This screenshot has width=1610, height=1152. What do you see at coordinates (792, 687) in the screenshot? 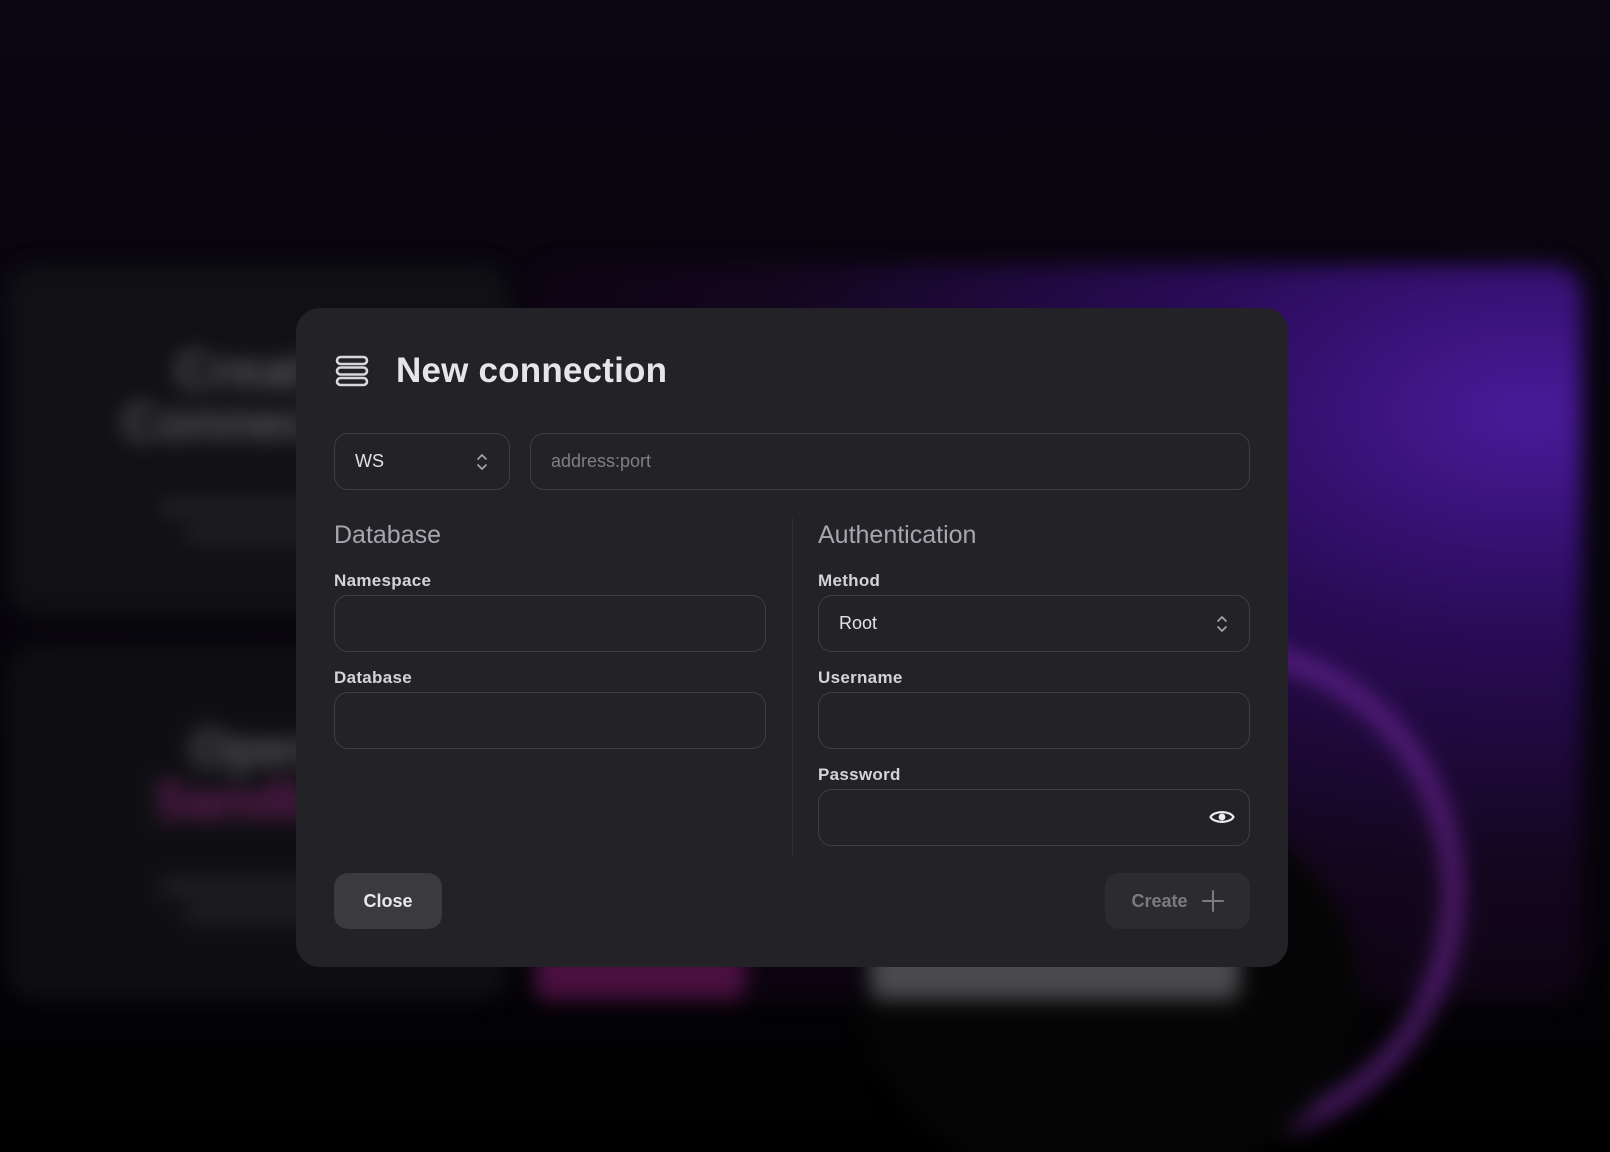
I see `section-divider` at bounding box center [792, 687].